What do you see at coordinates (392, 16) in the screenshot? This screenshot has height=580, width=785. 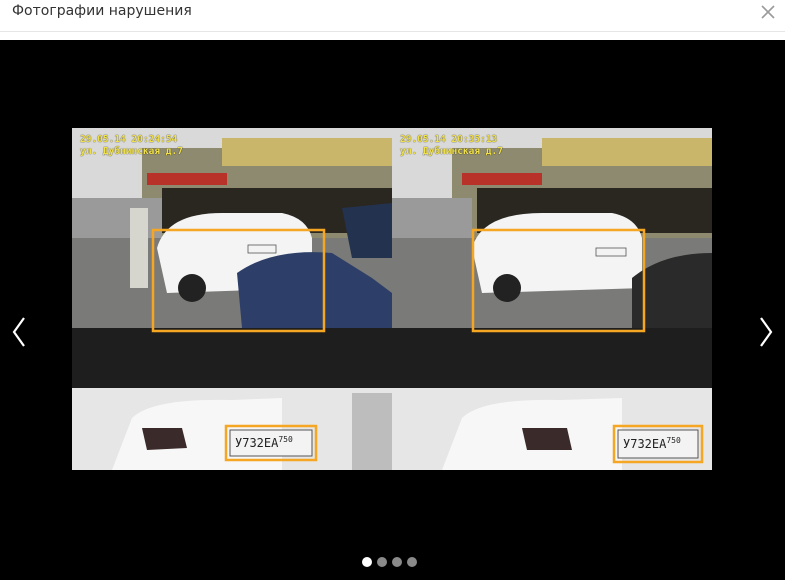 I see `dialog-header: Фотографии нарушения` at bounding box center [392, 16].